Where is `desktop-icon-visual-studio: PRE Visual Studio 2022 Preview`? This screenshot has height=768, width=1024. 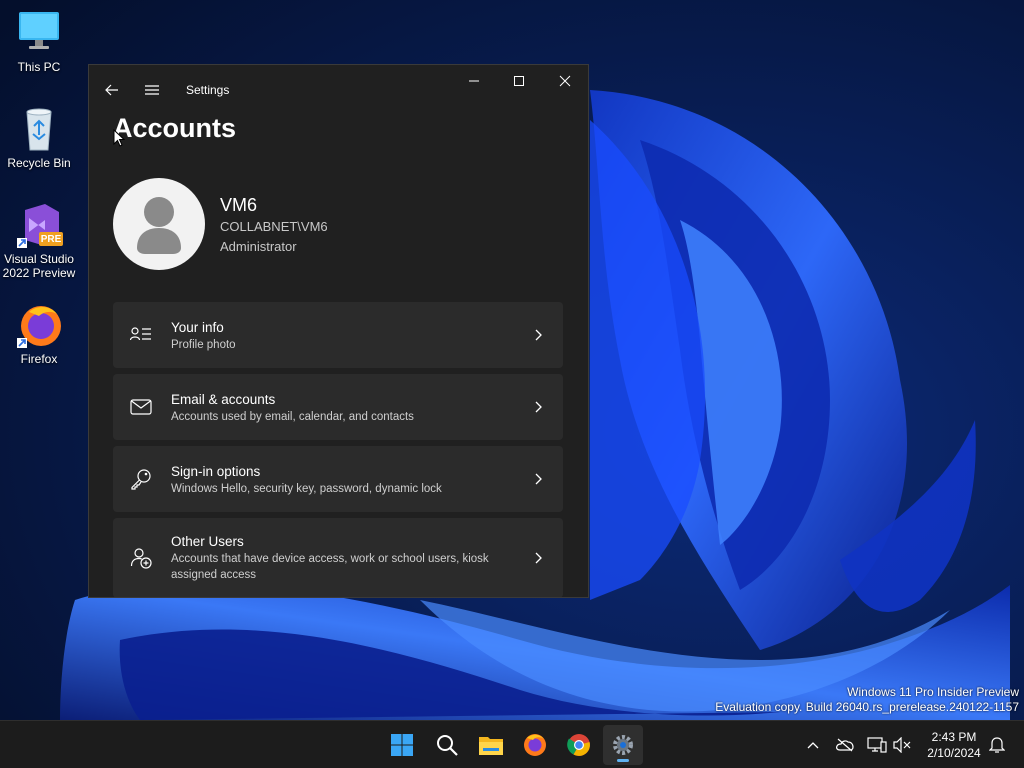
desktop-icon-visual-studio: PRE Visual Studio 2022 Preview is located at coordinates (39, 241).